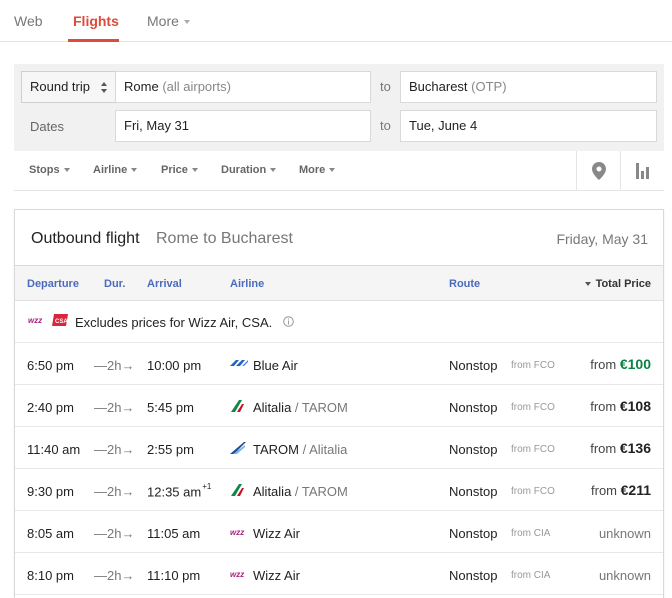 The width and height of the screenshot is (672, 598). I want to click on trip-type-select: Round trip, so click(68, 87).